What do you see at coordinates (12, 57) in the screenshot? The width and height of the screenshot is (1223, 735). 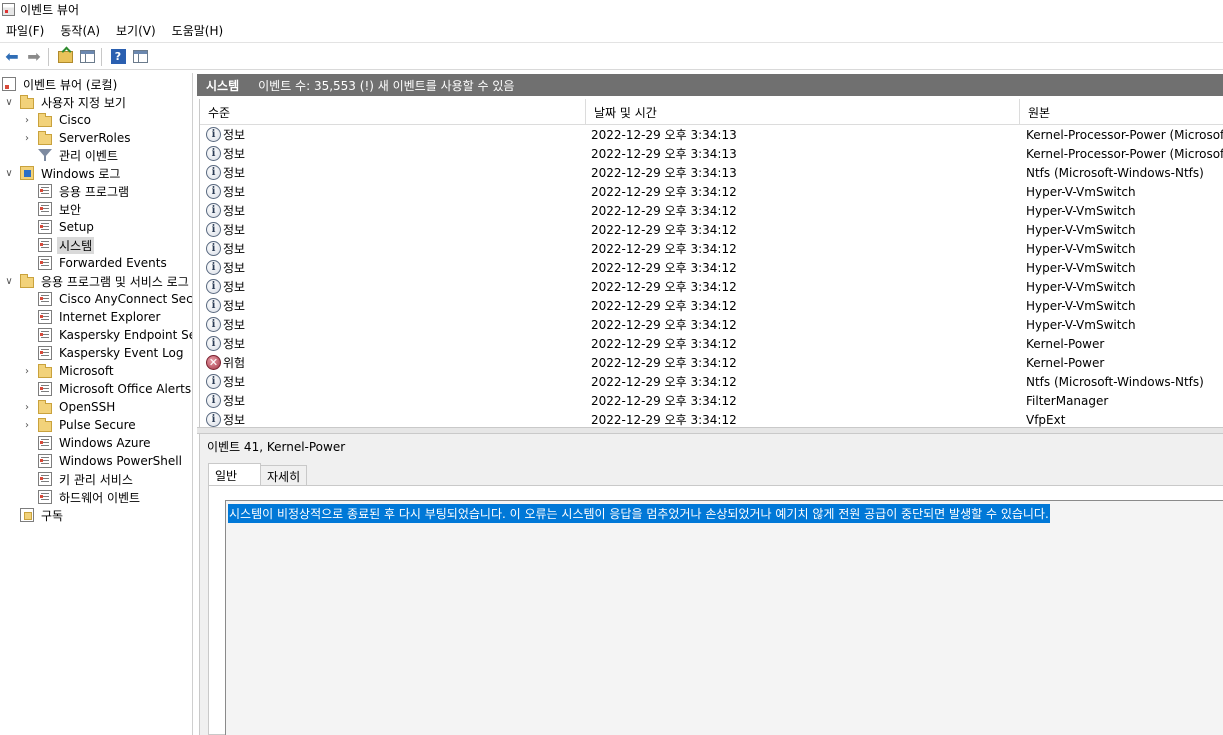 I see `back-button: ⬅` at bounding box center [12, 57].